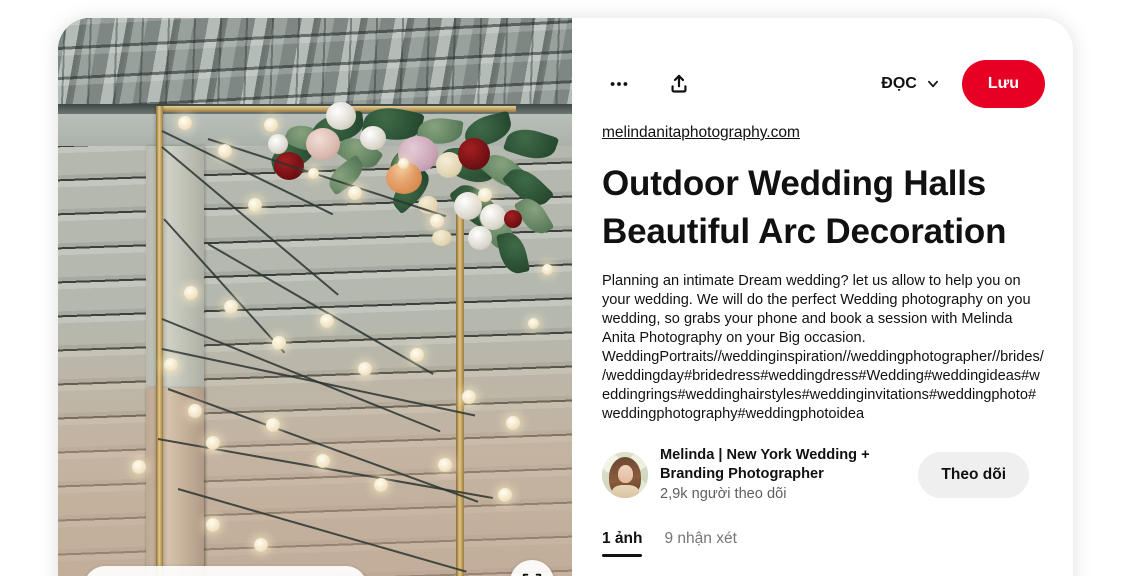  I want to click on creator-avatar, so click(625, 475).